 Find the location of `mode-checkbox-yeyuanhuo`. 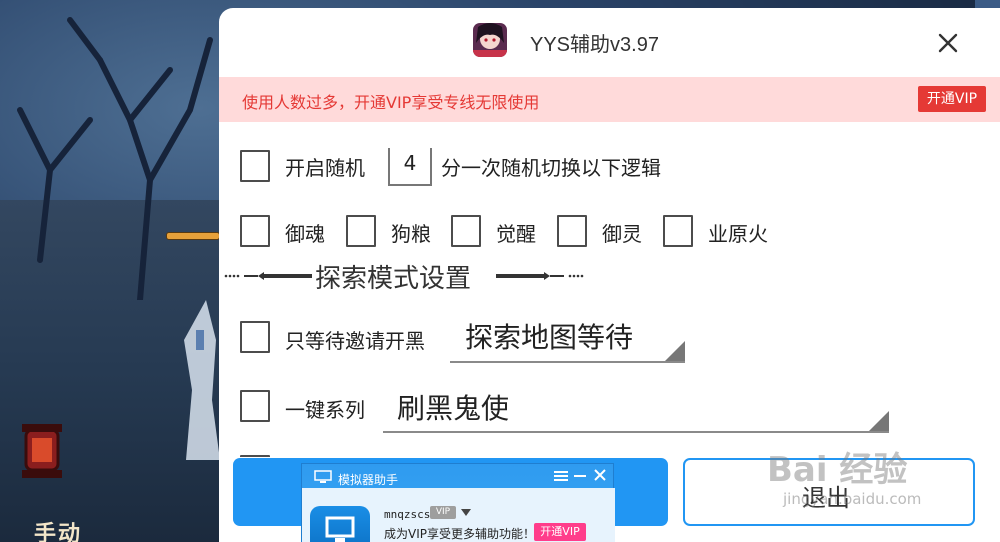

mode-checkbox-yeyuanhuo is located at coordinates (678, 231).